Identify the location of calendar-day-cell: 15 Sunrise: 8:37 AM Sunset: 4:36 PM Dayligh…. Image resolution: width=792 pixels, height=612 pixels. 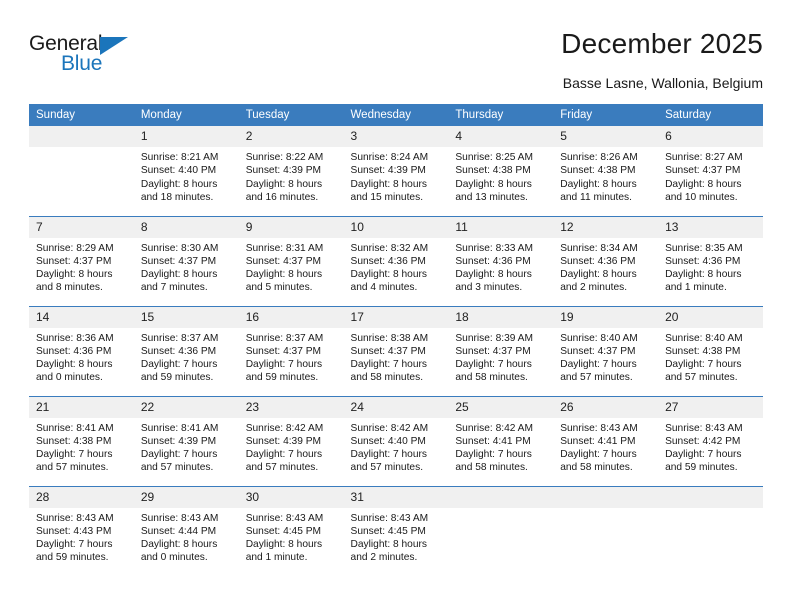
(186, 350).